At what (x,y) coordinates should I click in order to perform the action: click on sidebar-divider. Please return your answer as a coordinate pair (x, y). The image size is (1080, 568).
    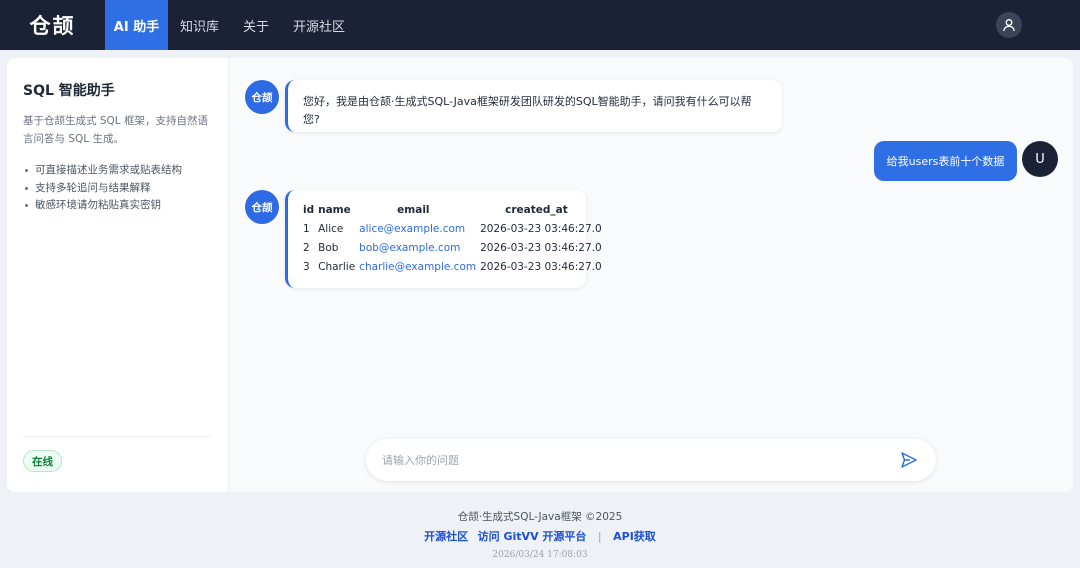
    Looking at the image, I should click on (117, 436).